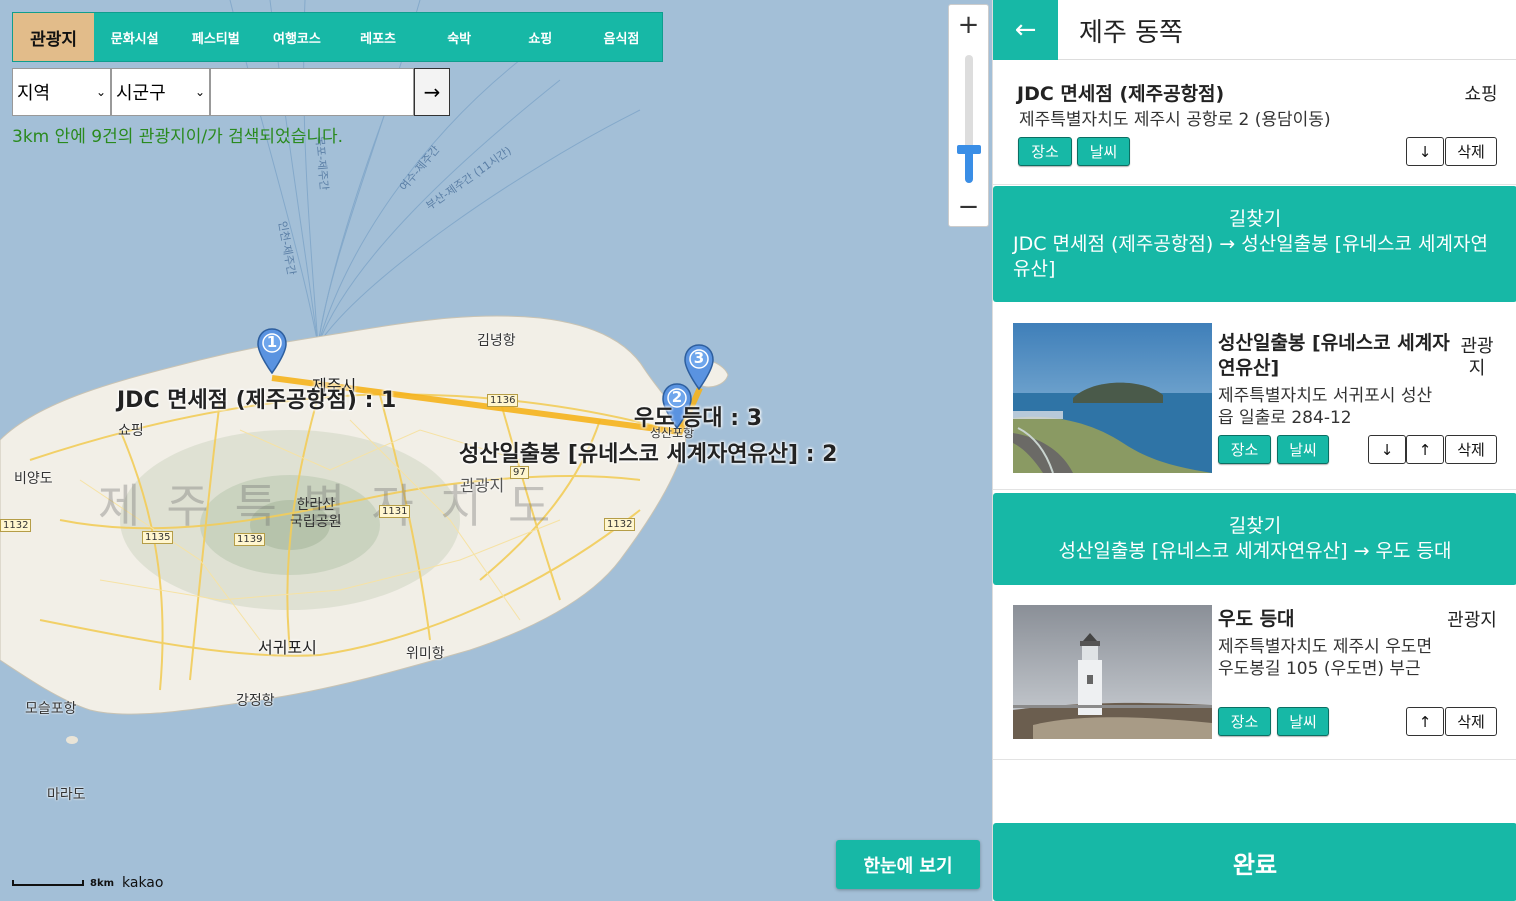  I want to click on place-category: 쇼핑, so click(1481, 94).